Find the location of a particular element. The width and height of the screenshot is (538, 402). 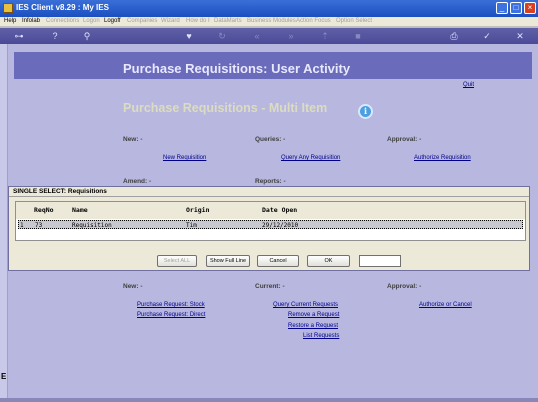

back-icon: « is located at coordinates (257, 36).